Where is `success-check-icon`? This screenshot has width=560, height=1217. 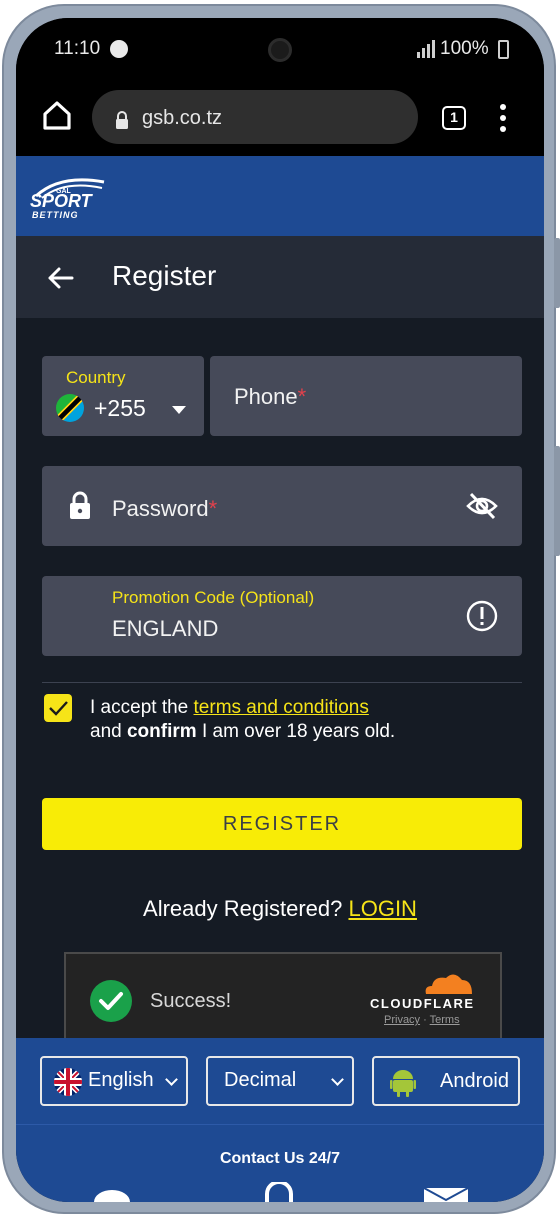
success-check-icon is located at coordinates (111, 1001).